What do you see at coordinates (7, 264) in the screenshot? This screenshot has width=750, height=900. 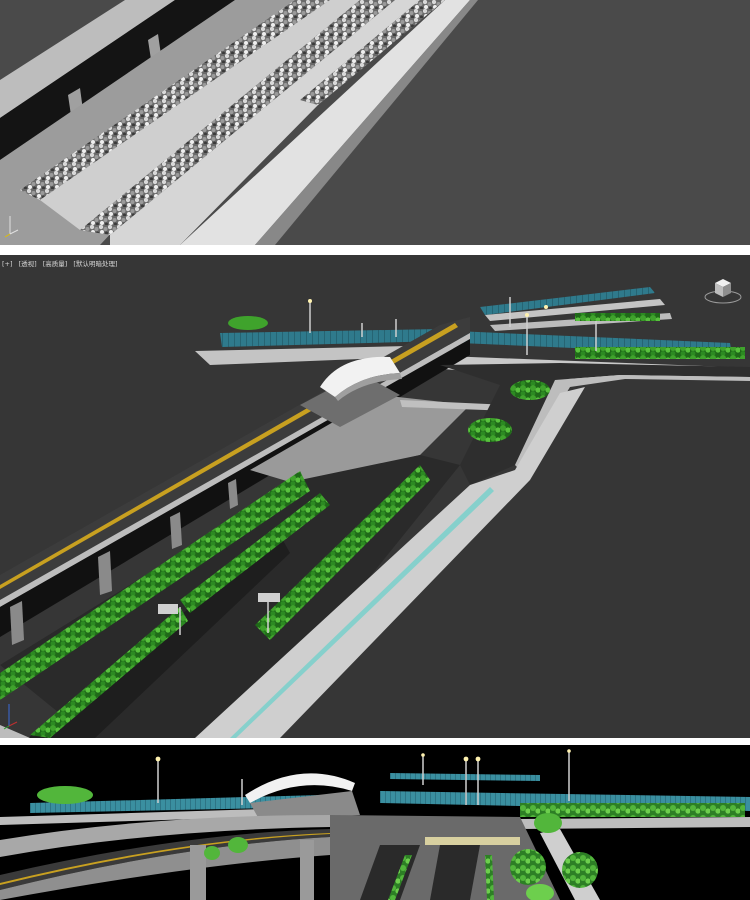 I see `viewport-menu-plus: [+]` at bounding box center [7, 264].